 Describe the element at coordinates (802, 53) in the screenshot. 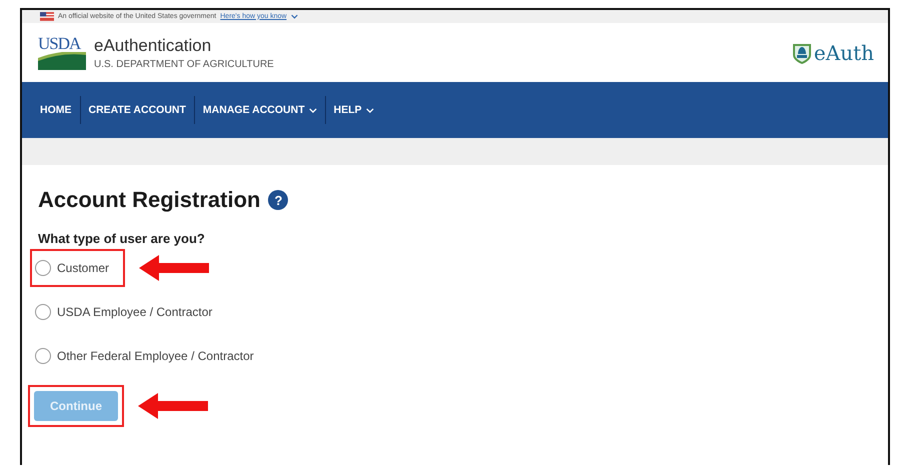

I see `shield-icon` at that location.